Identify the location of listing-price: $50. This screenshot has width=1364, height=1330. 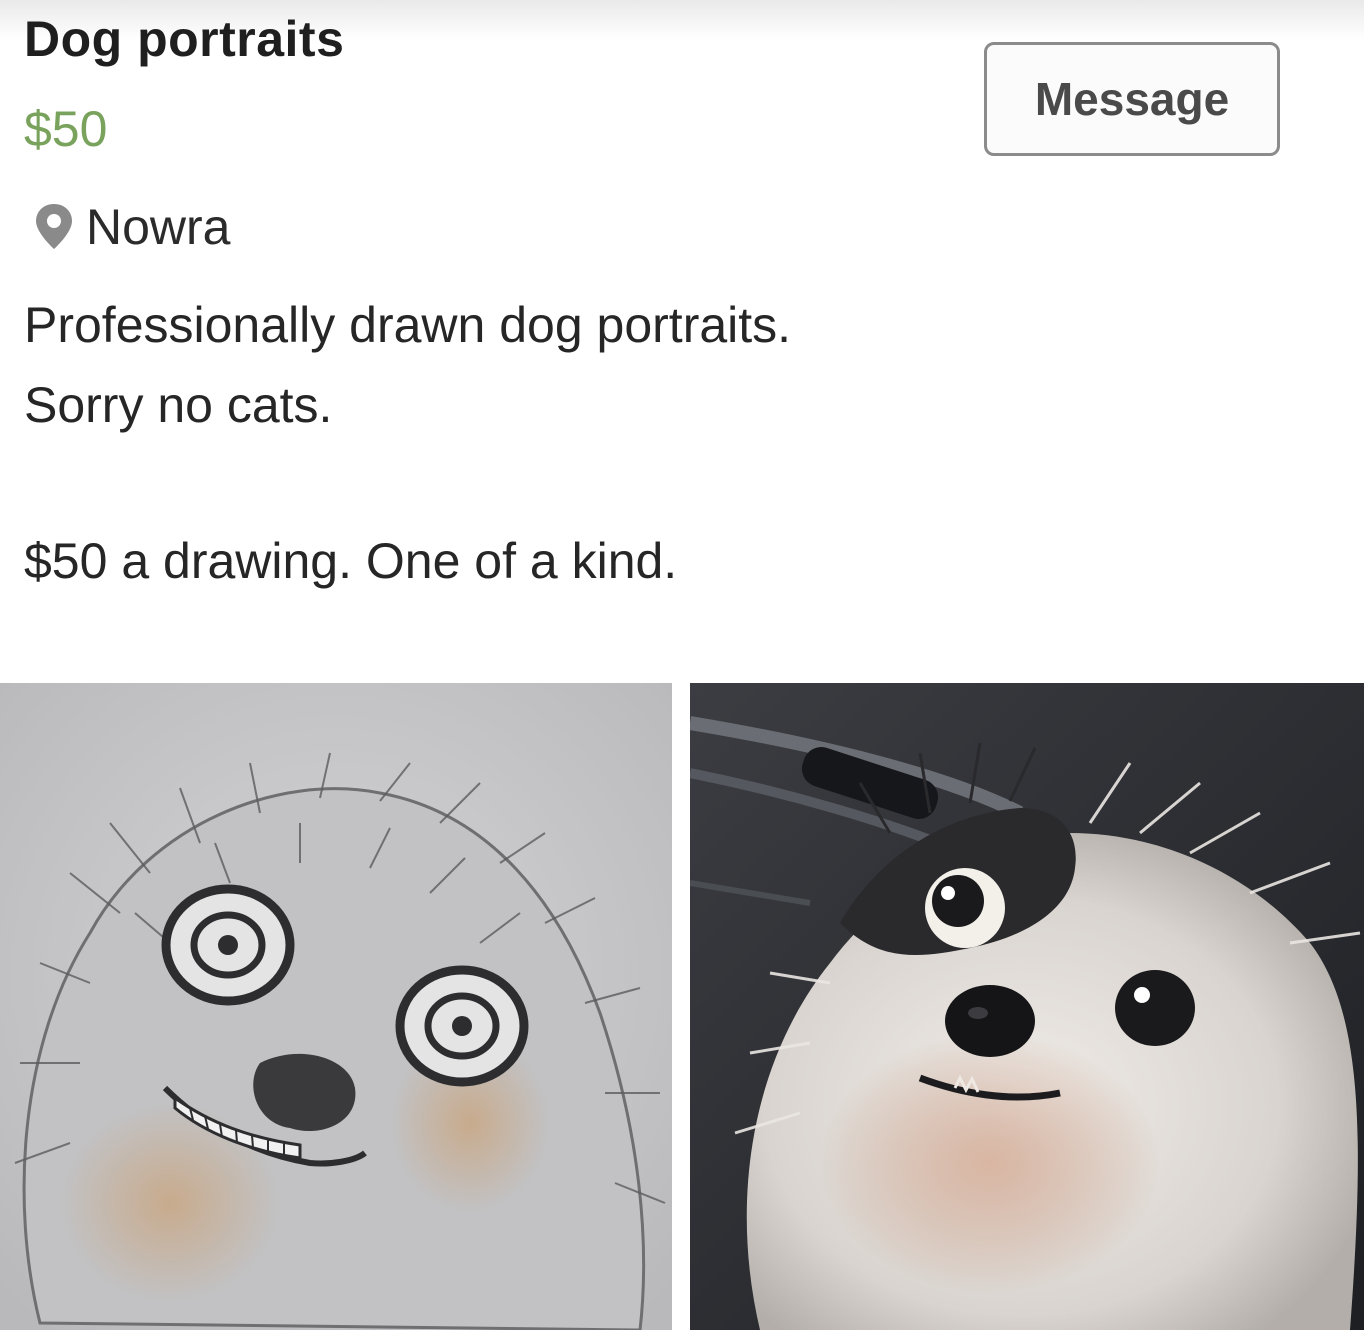
(66, 129).